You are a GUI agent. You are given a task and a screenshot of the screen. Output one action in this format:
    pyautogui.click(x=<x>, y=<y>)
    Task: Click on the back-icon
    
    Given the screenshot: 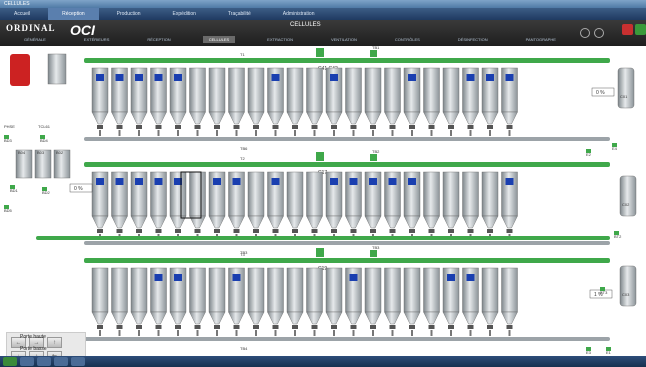 What is the action you would take?
    pyautogui.click(x=585, y=33)
    